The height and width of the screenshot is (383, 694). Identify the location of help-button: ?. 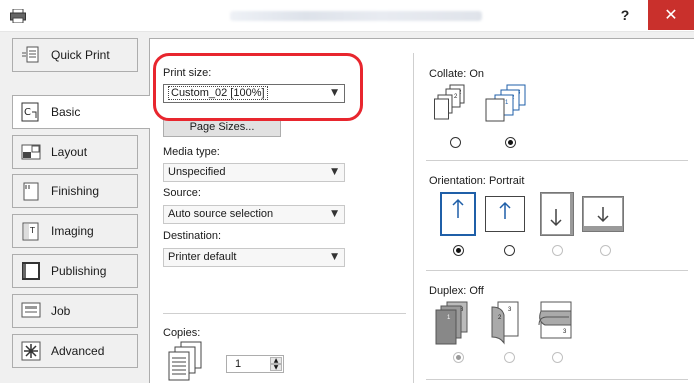
(625, 15).